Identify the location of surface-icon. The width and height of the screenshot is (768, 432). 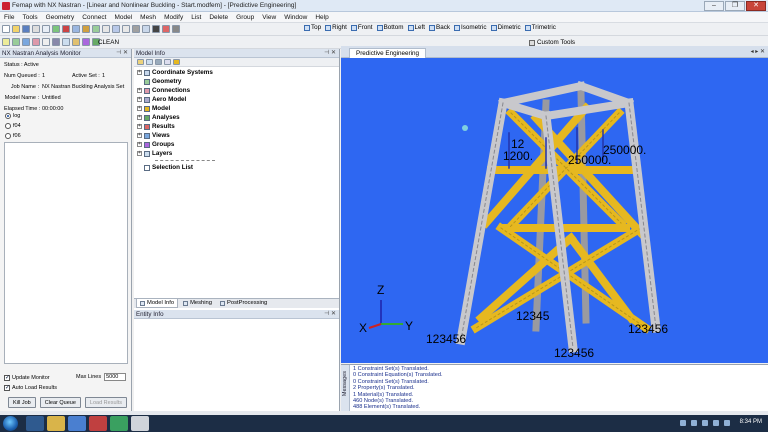
(26, 42).